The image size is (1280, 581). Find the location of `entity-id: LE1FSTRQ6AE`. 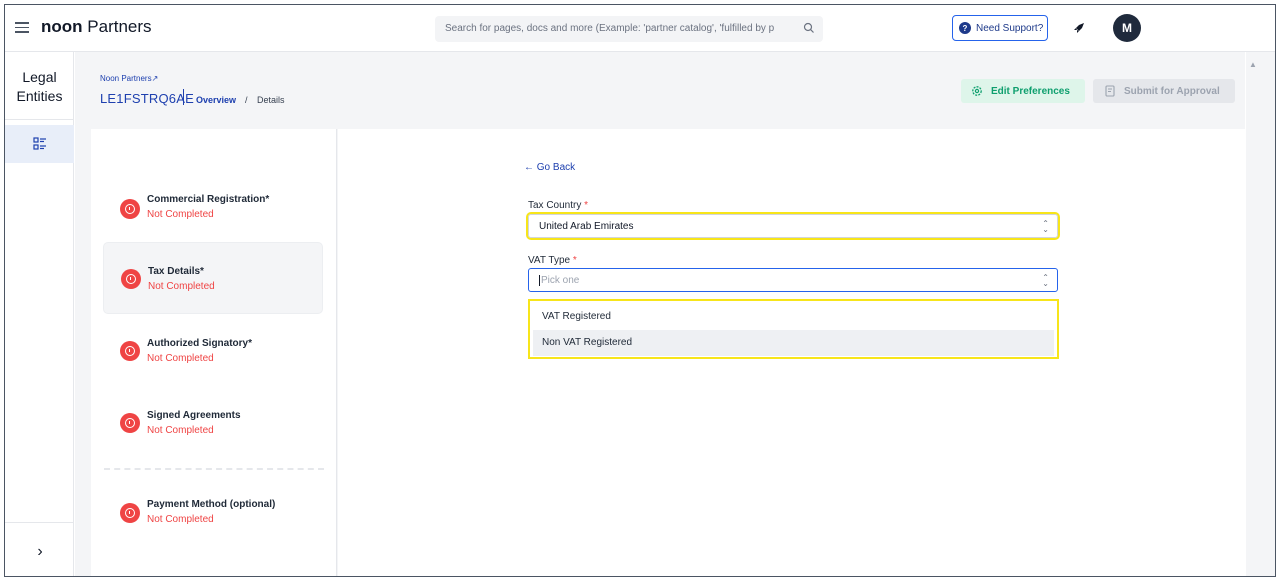

entity-id: LE1FSTRQ6AE is located at coordinates (147, 98).